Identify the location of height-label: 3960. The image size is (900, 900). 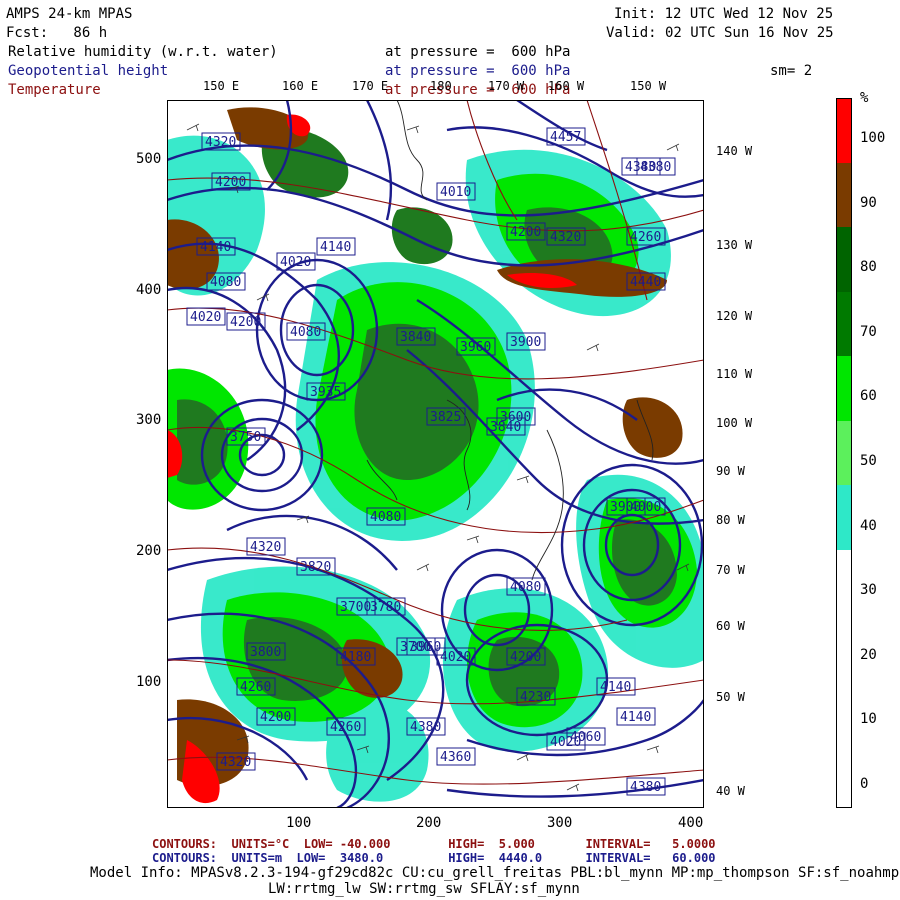
(475, 347).